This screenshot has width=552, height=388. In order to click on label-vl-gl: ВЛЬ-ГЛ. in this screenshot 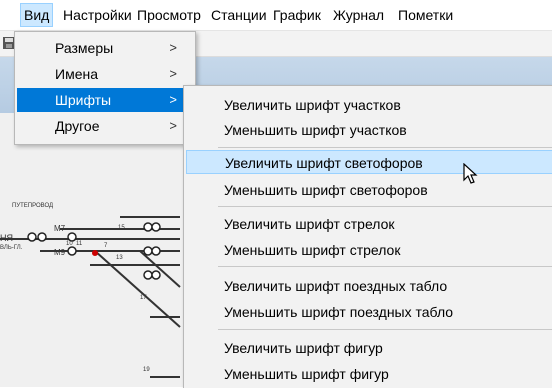, I will do `click(11, 248)`.